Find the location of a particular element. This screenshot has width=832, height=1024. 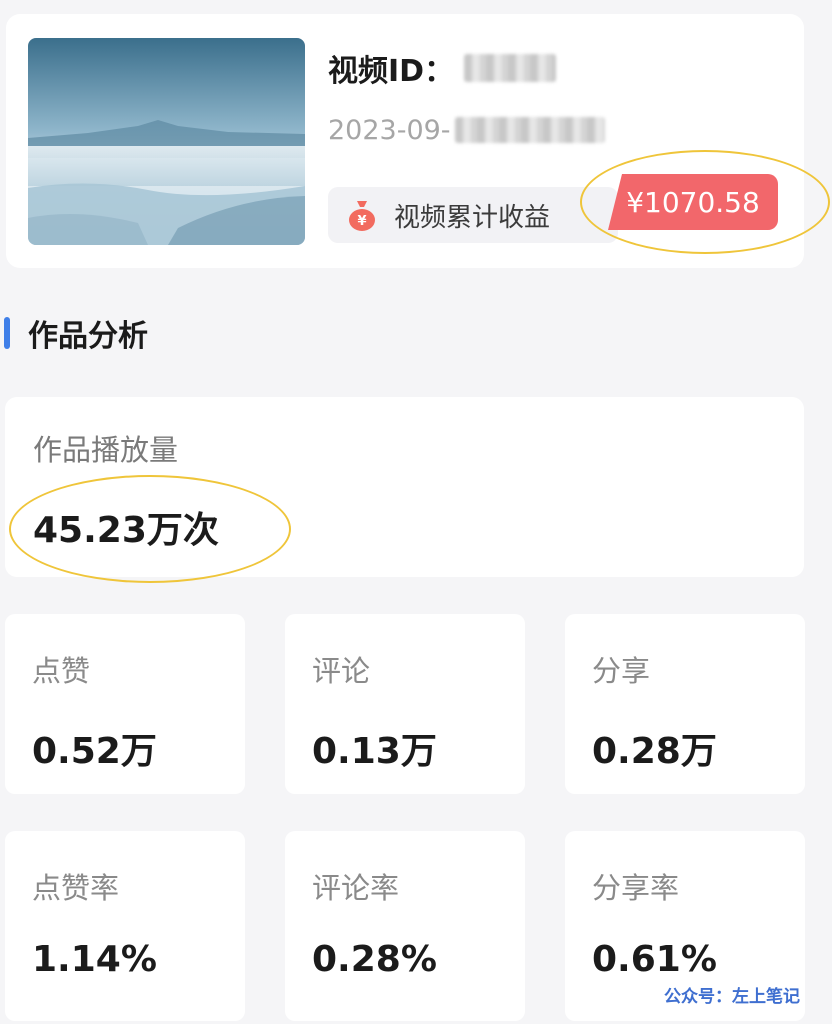

stat-value: 0.28万 is located at coordinates (654, 751).